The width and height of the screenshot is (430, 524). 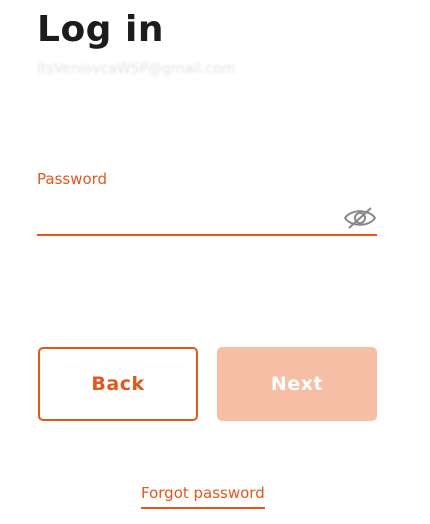 What do you see at coordinates (136, 69) in the screenshot?
I see `account-email: ItsVeniovcaWSP@gmail.com` at bounding box center [136, 69].